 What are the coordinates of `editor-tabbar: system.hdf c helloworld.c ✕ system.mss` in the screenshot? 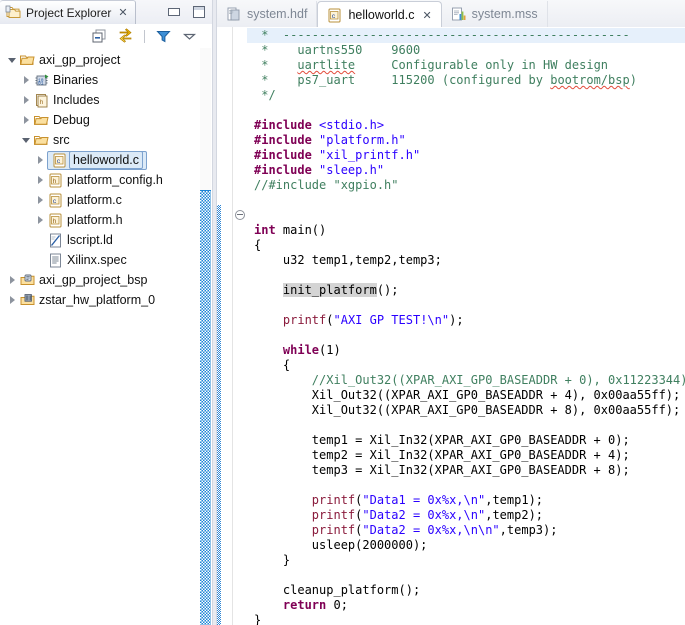 It's located at (451, 14).